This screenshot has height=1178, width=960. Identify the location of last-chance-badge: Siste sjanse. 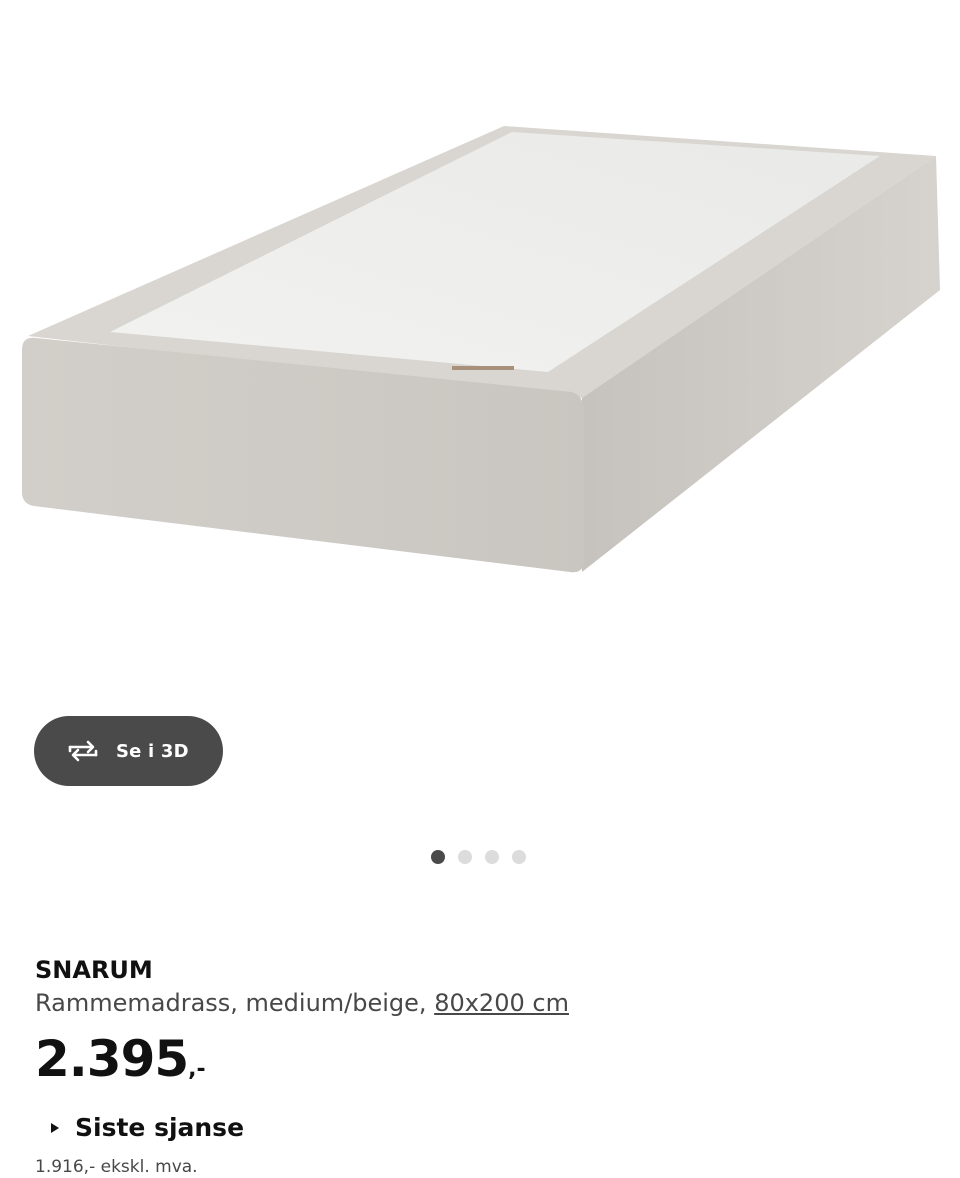
(485, 1127).